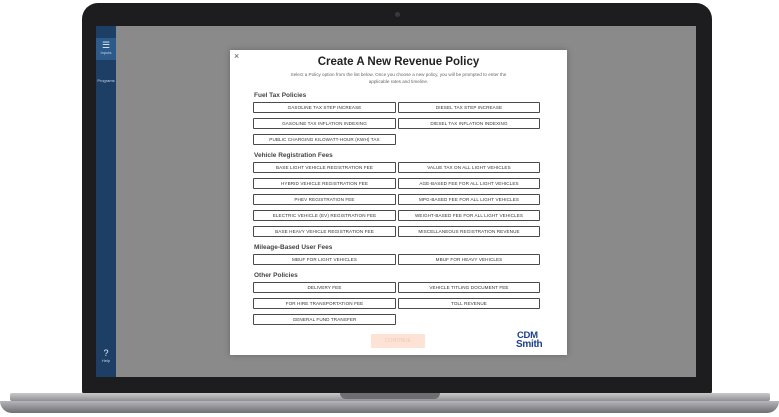 Image resolution: width=779 pixels, height=417 pixels. What do you see at coordinates (324, 167) in the screenshot?
I see `policy-option: BASE LIGHT VEHICLE REGISTRATION FEE` at bounding box center [324, 167].